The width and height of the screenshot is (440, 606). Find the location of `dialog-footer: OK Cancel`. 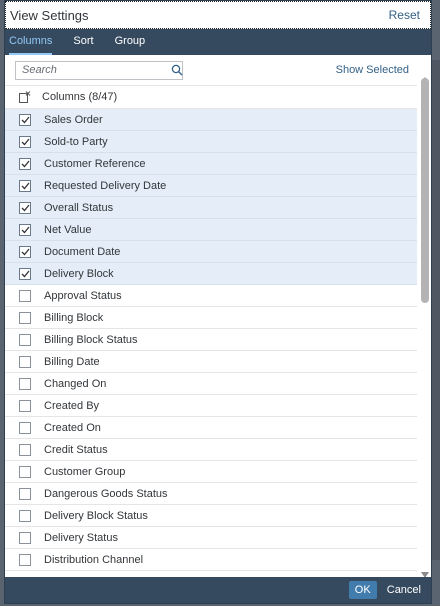

dialog-footer: OK Cancel is located at coordinates (218, 590).